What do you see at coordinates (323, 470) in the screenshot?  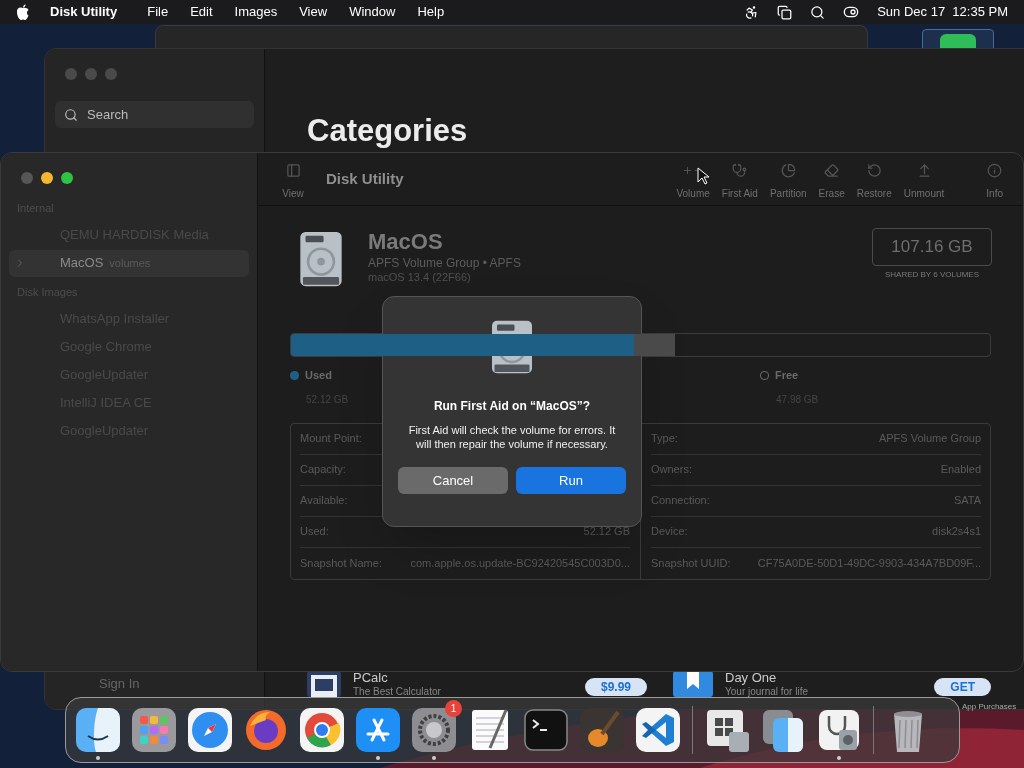 I see `info-label: Capacity:` at bounding box center [323, 470].